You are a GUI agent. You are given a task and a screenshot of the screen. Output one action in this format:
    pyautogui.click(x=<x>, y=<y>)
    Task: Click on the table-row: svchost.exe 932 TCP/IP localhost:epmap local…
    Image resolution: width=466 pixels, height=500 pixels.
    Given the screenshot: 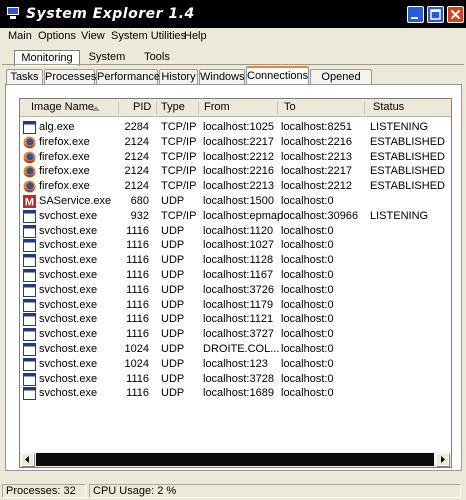 What is the action you would take?
    pyautogui.click(x=235, y=216)
    